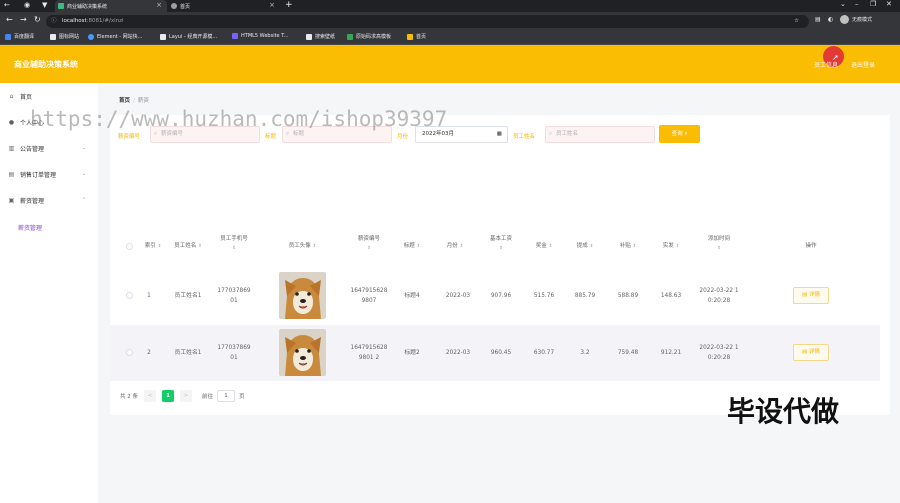 The width and height of the screenshot is (900, 503). Describe the element at coordinates (501, 244) in the screenshot. I see `col-base: 基本工资 ⇕` at that location.